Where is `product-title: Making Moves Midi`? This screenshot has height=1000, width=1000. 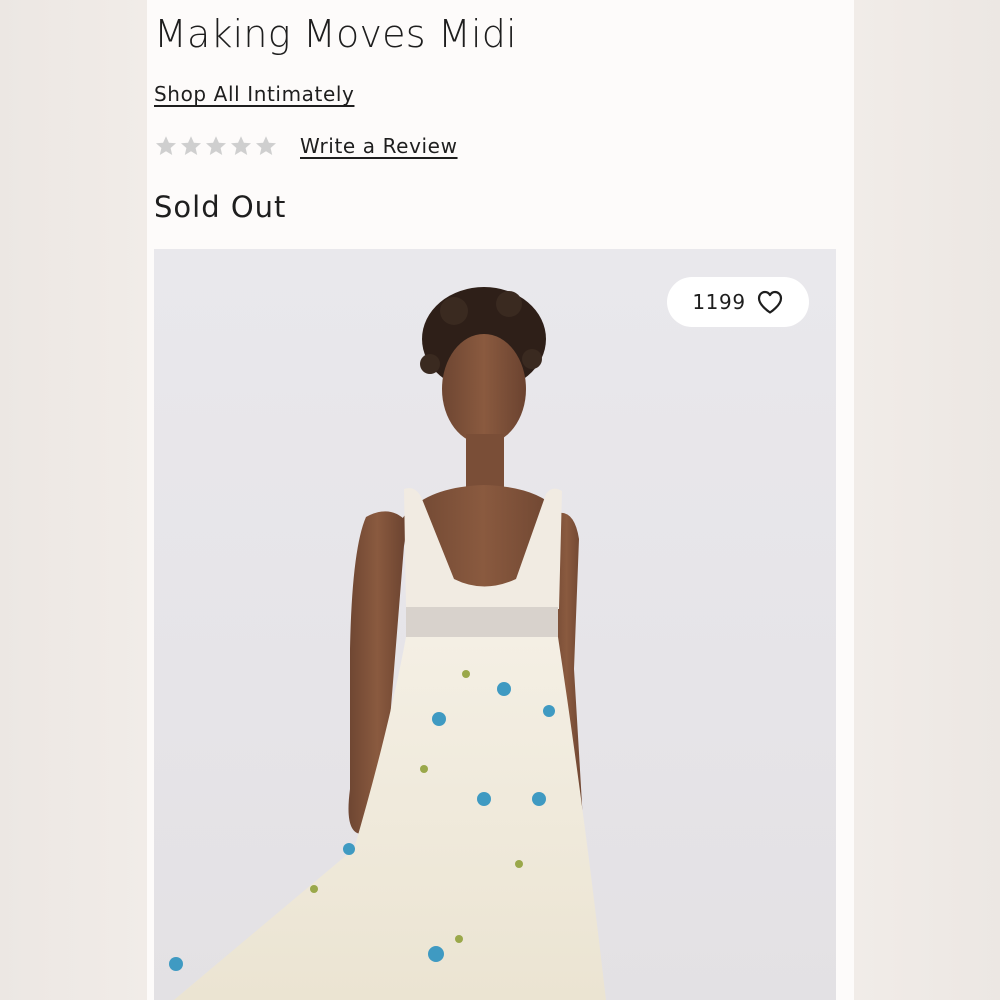
product-title: Making Moves Midi is located at coordinates (335, 34).